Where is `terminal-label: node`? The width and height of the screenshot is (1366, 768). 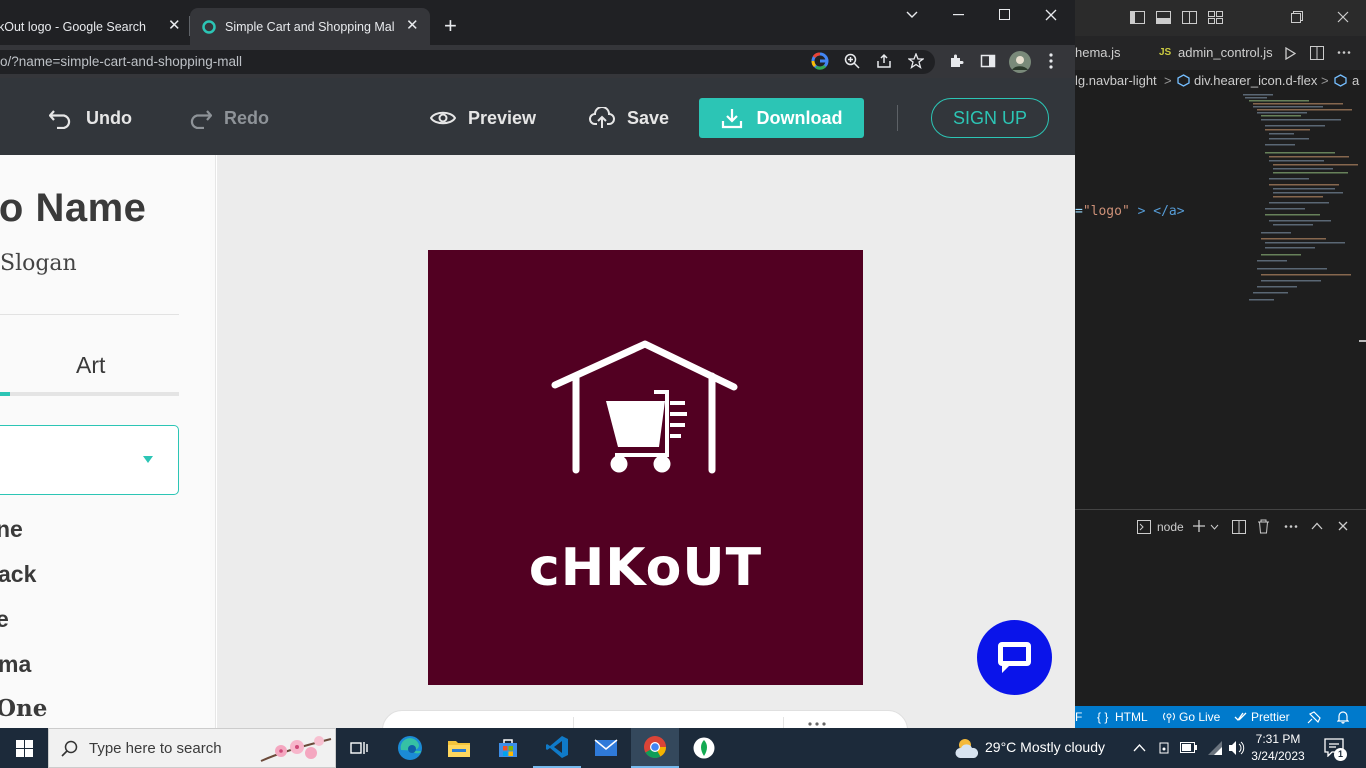
terminal-label: node is located at coordinates (1170, 527).